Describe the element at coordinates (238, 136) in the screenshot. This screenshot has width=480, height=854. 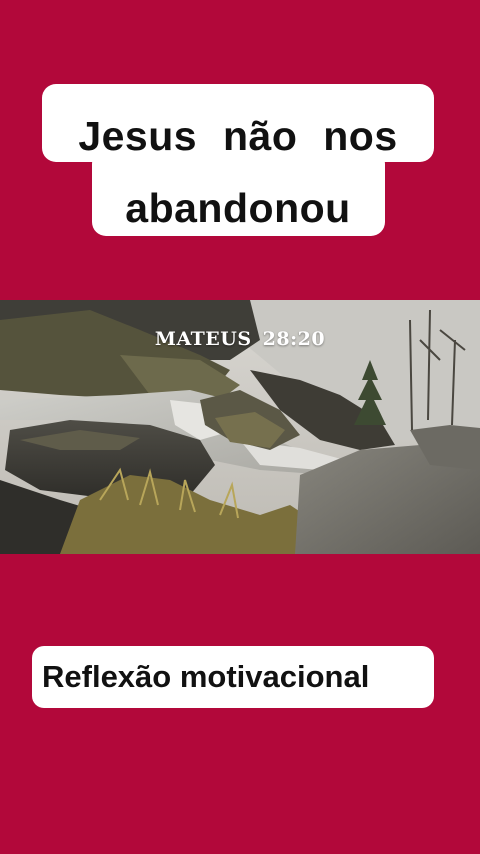
I see `title-line-1: Jesus não nos` at that location.